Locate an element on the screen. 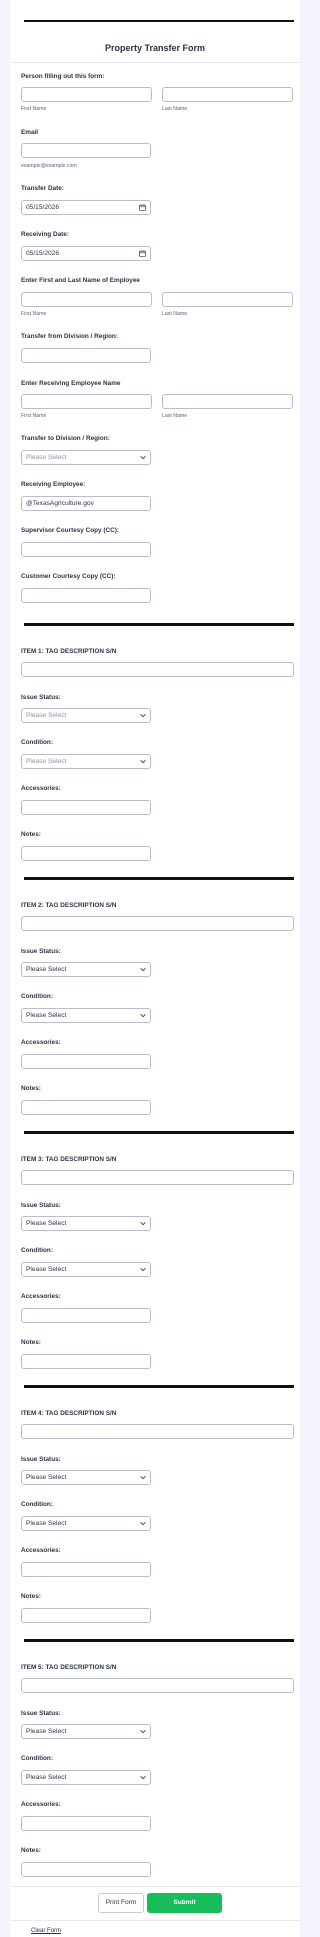  item-5-condition-select: Please Select is located at coordinates (86, 1777).